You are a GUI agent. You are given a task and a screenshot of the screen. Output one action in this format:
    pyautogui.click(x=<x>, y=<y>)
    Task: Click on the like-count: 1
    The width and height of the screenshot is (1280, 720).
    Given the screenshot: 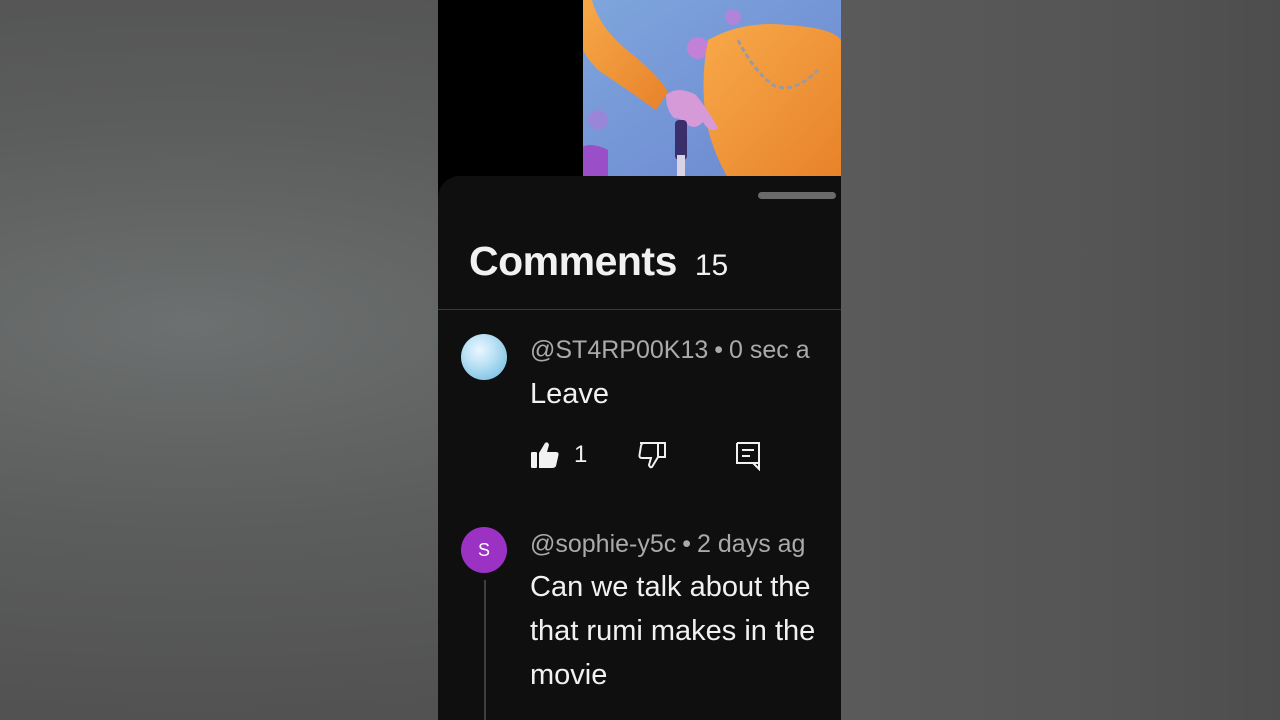 What is the action you would take?
    pyautogui.click(x=581, y=454)
    